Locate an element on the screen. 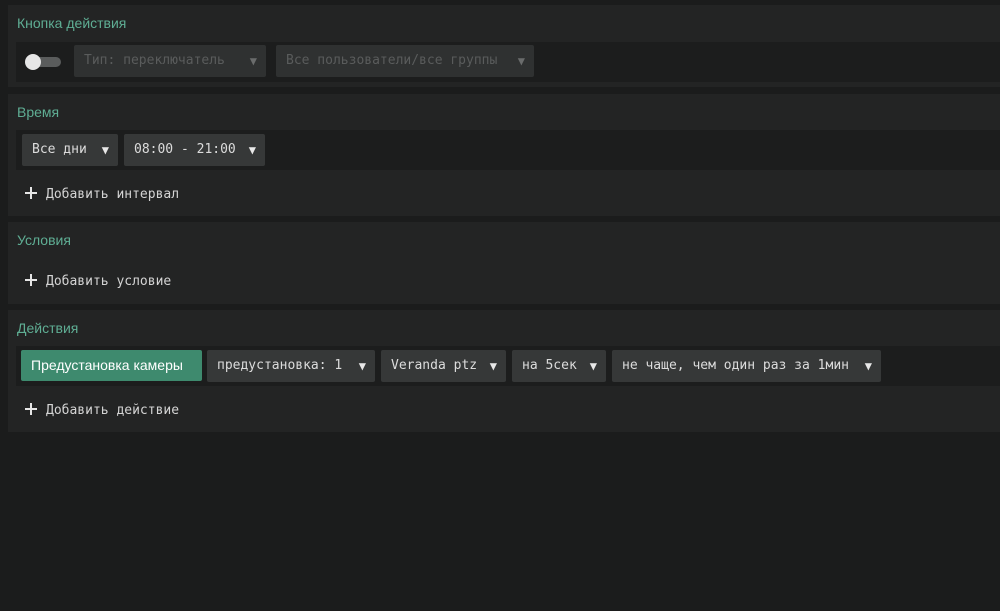 The image size is (1000, 611). add-interval-button: Добавить интервал is located at coordinates (102, 194).